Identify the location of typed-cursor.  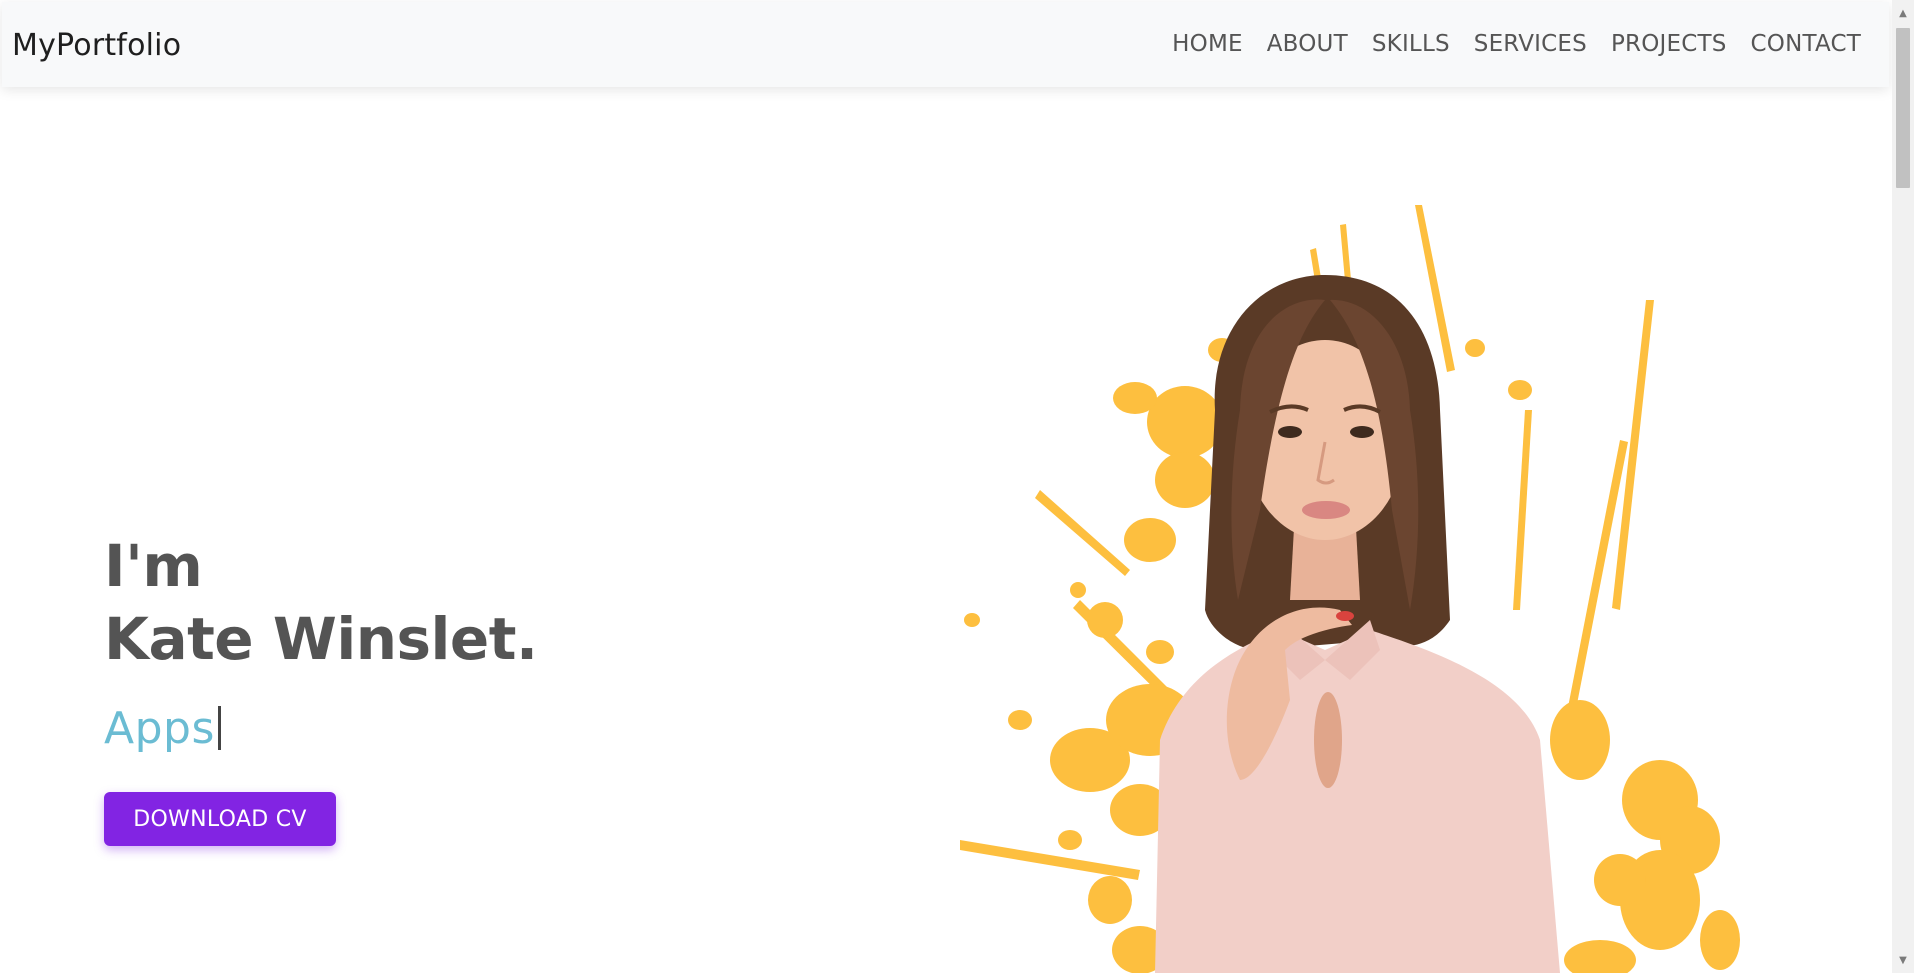
(219, 728).